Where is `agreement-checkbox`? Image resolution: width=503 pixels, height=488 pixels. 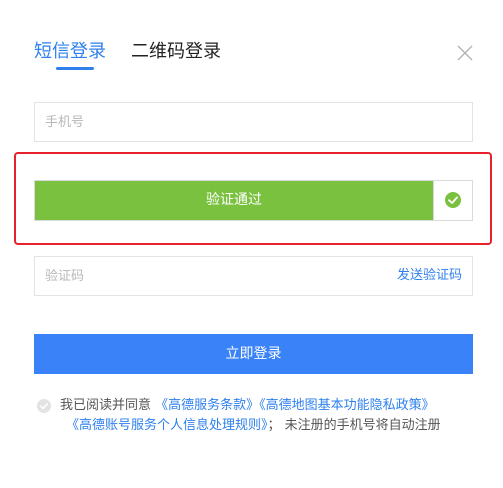
agreement-checkbox is located at coordinates (44, 405).